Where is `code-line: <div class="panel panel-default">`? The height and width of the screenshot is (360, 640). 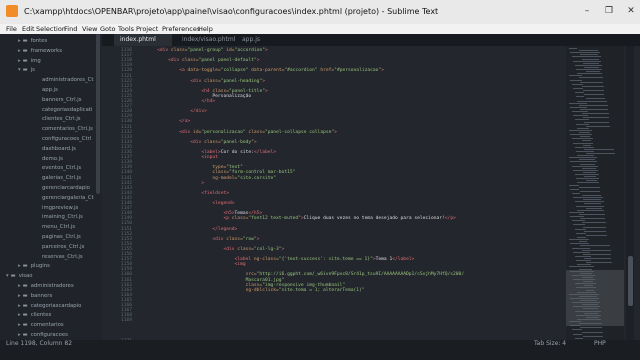
code-line: <div class="panel panel-default"> is located at coordinates (202, 61).